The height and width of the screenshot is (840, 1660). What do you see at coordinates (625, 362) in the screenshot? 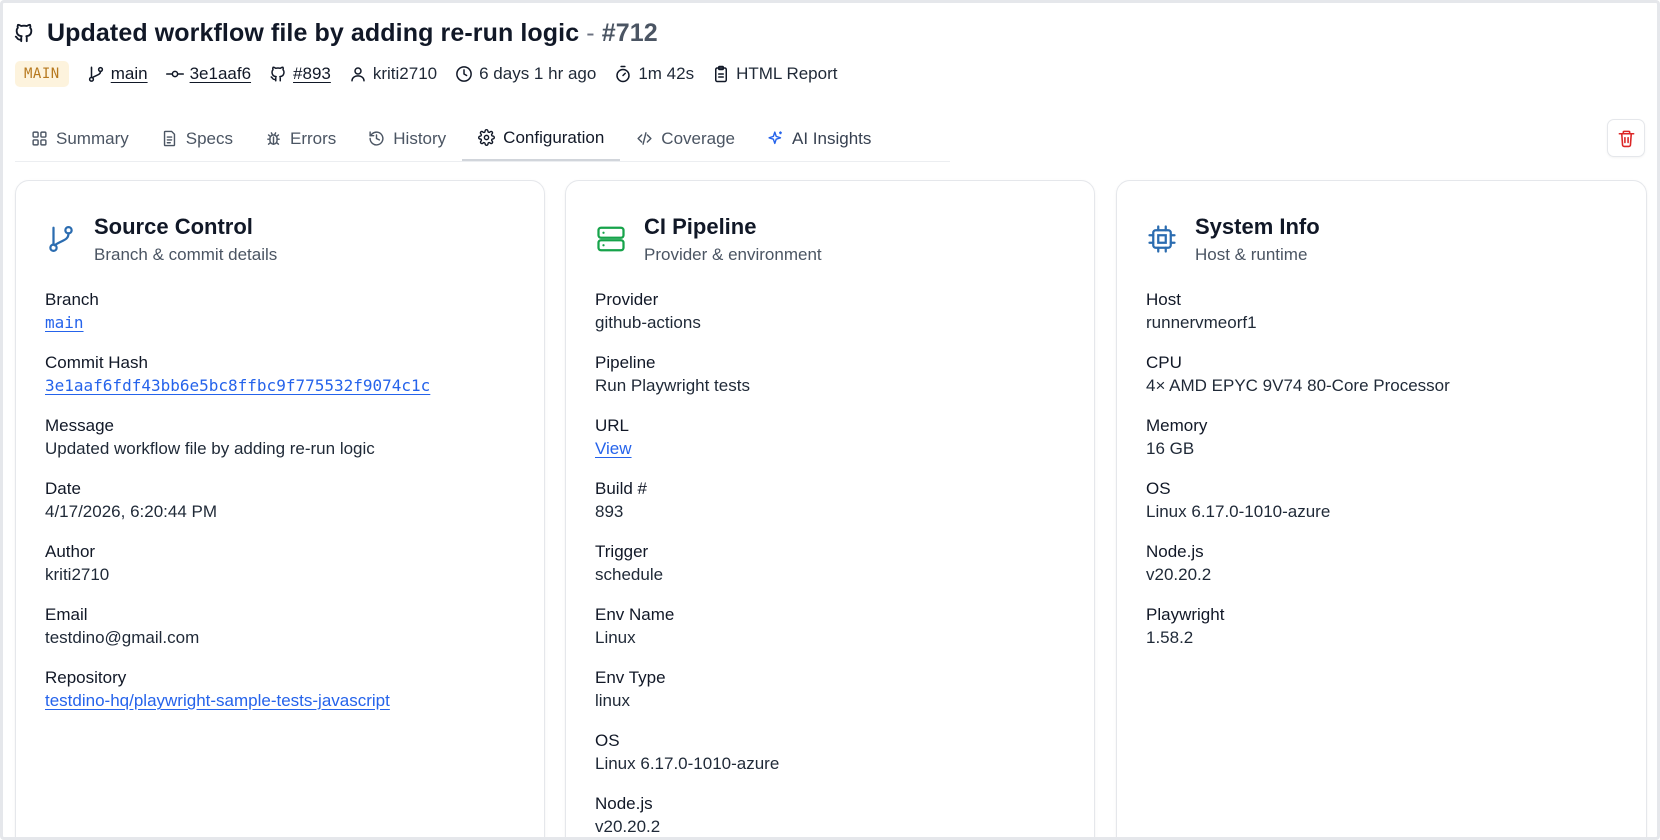
I see `field-label: Pipeline` at bounding box center [625, 362].